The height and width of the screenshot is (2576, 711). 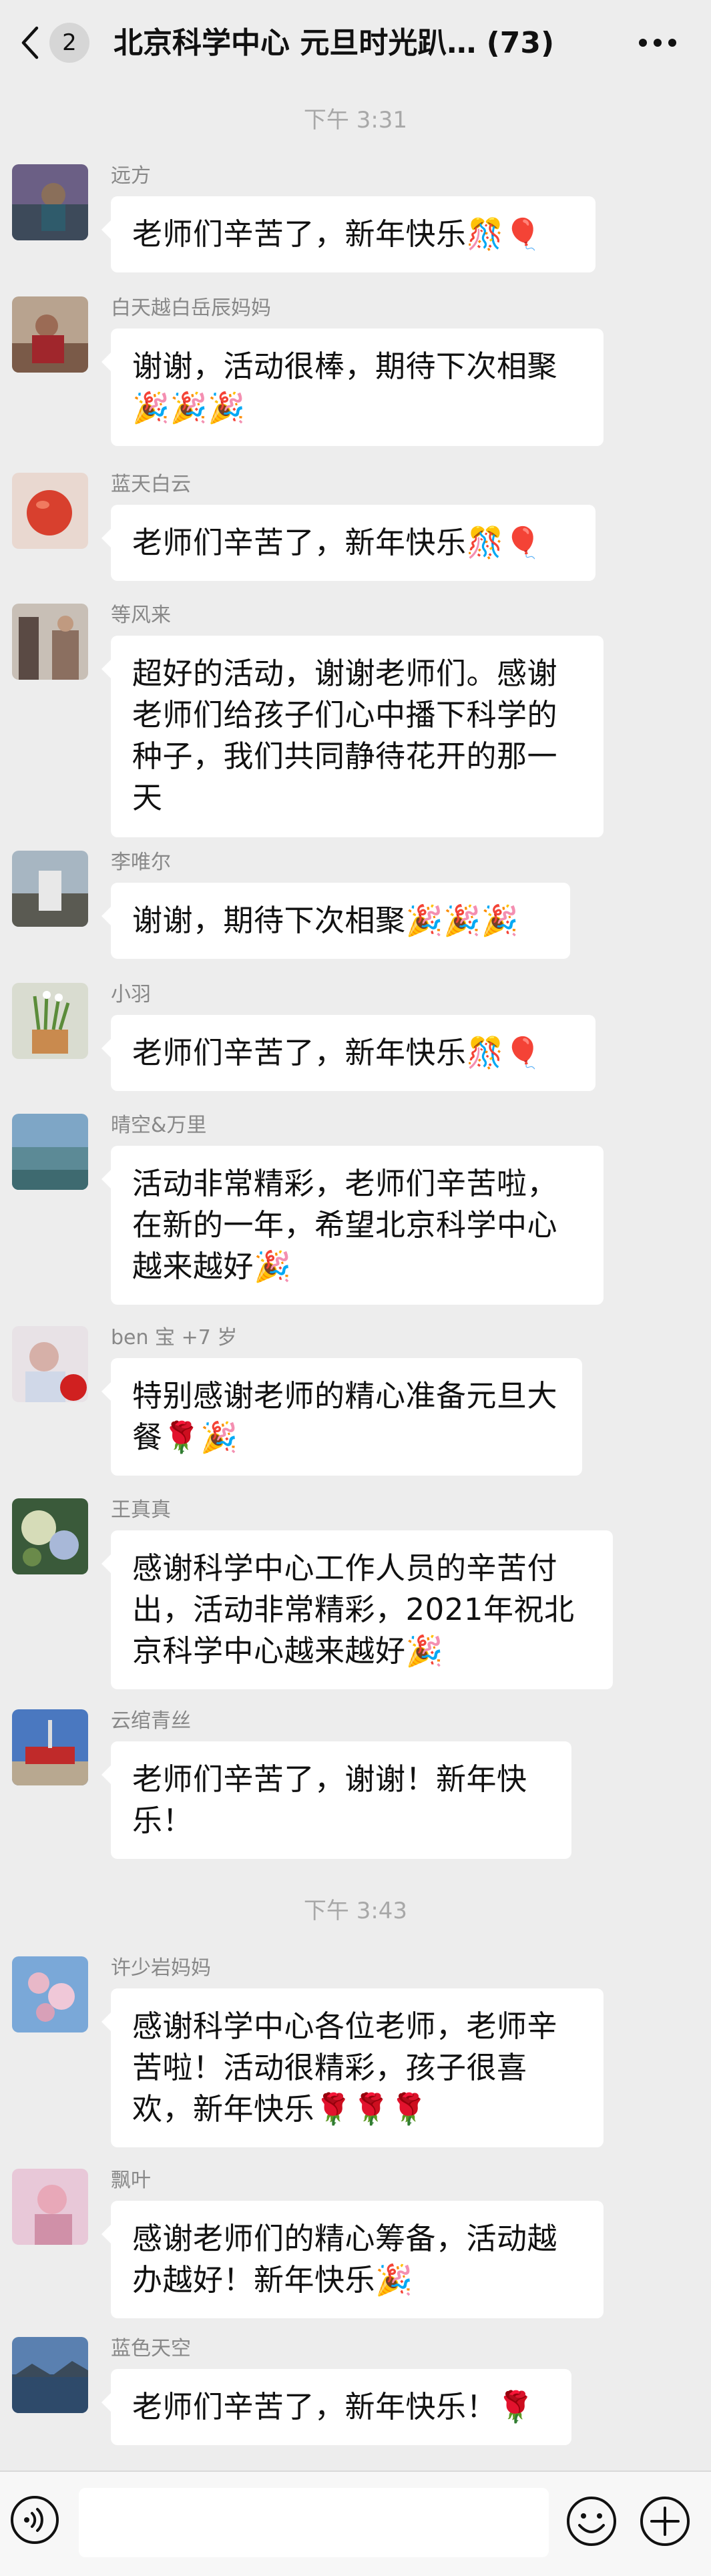 I want to click on plus-icon, so click(x=665, y=2521).